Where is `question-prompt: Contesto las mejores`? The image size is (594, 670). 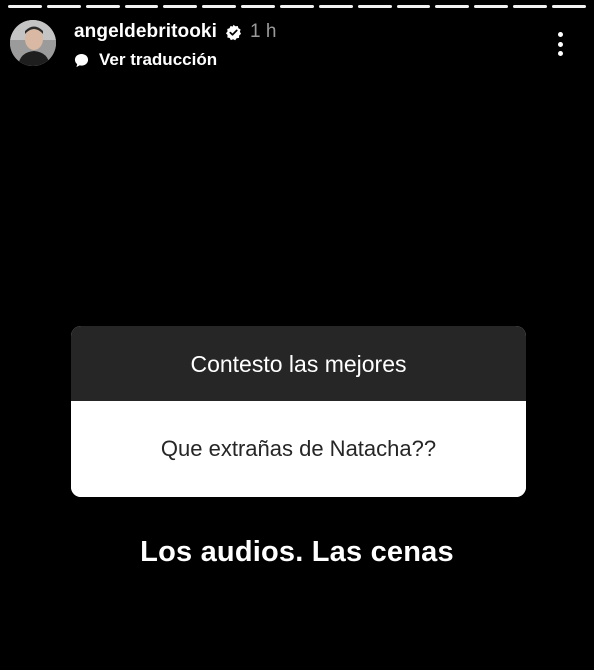
question-prompt: Contesto las mejores is located at coordinates (298, 364).